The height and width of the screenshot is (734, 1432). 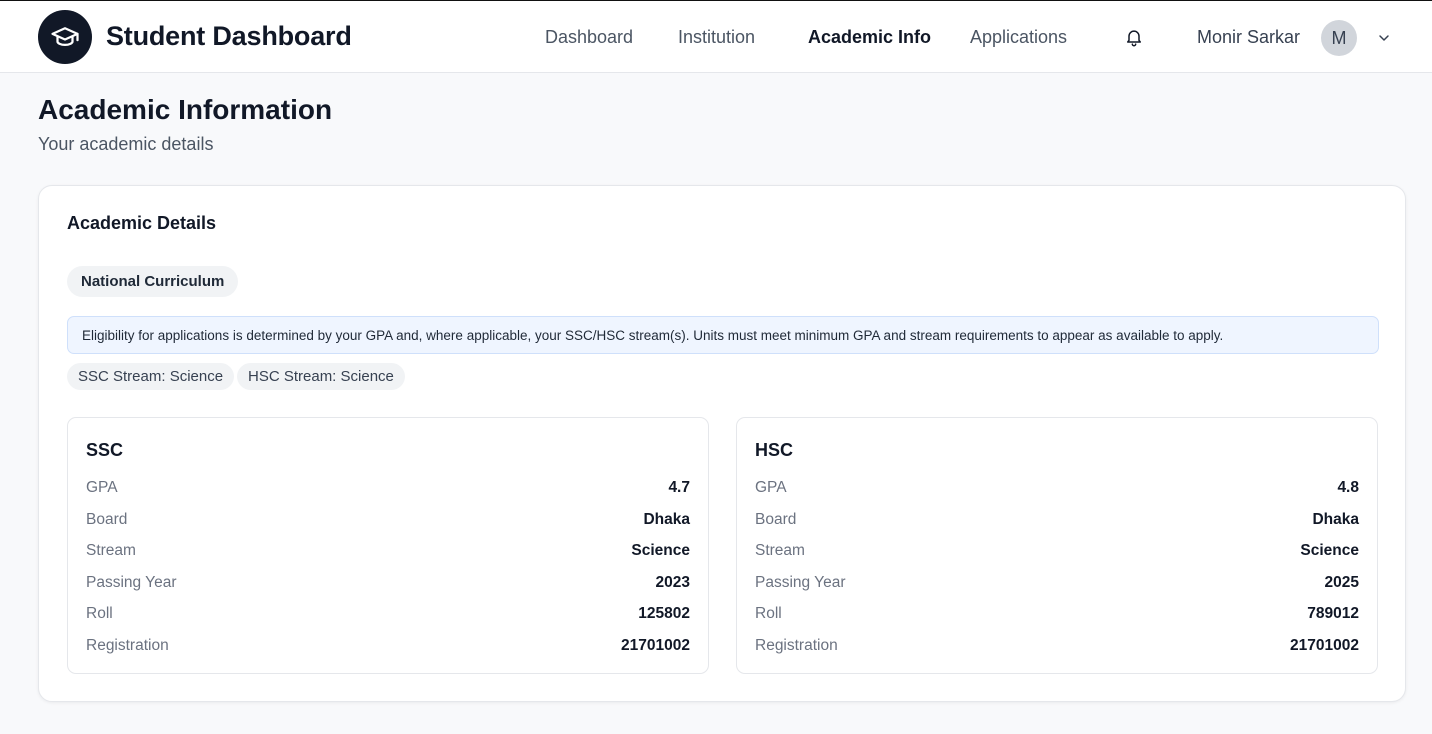 I want to click on detail-row: Roll 125802, so click(x=388, y=614).